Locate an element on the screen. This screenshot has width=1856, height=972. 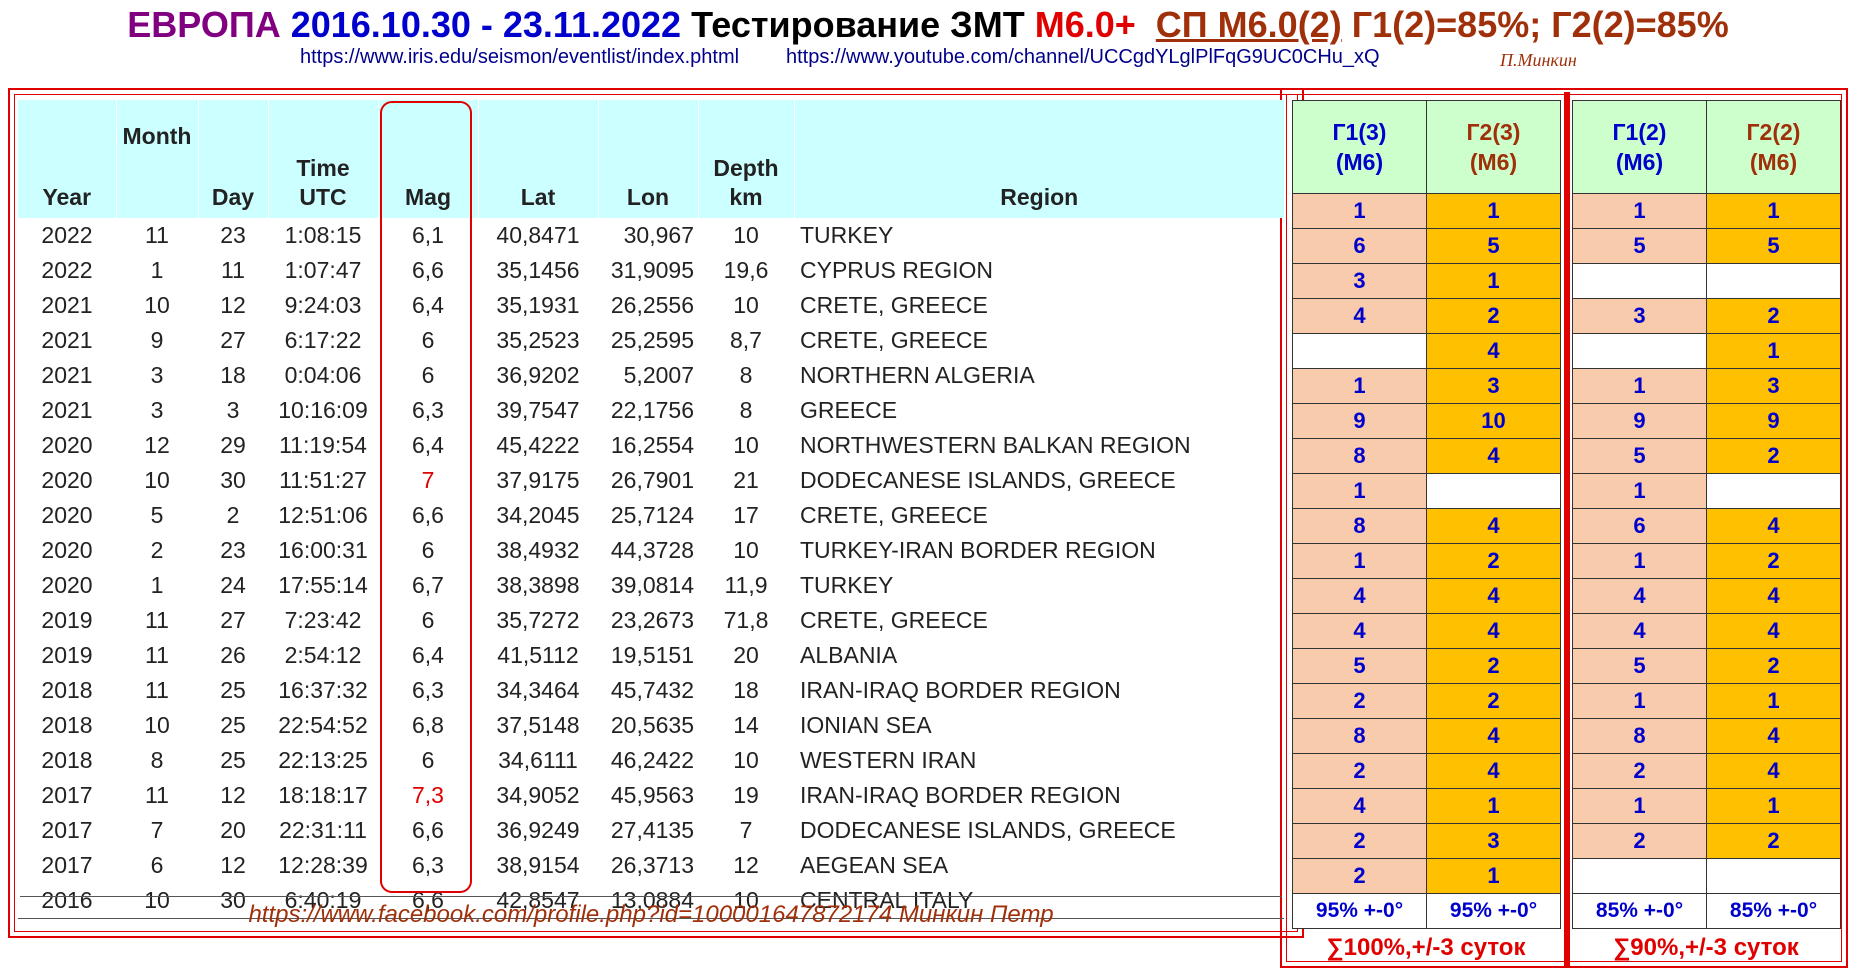
g-row: 55 is located at coordinates (1706, 246).